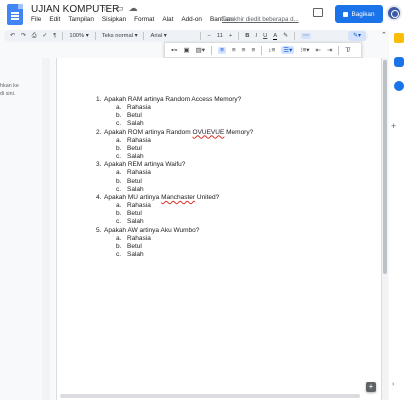  Describe the element at coordinates (133, 8) in the screenshot. I see `cloud-status-icon: ☁` at that location.